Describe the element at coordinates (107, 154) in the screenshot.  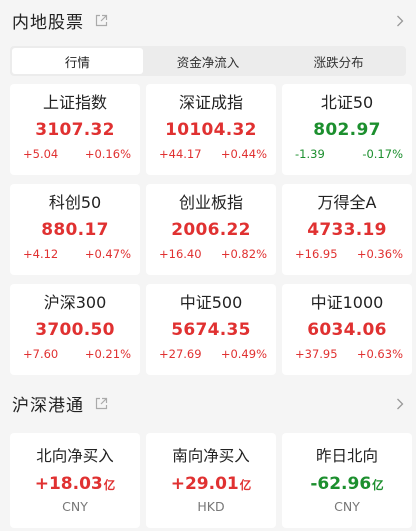
I see `index-pct: +0.16%` at that location.